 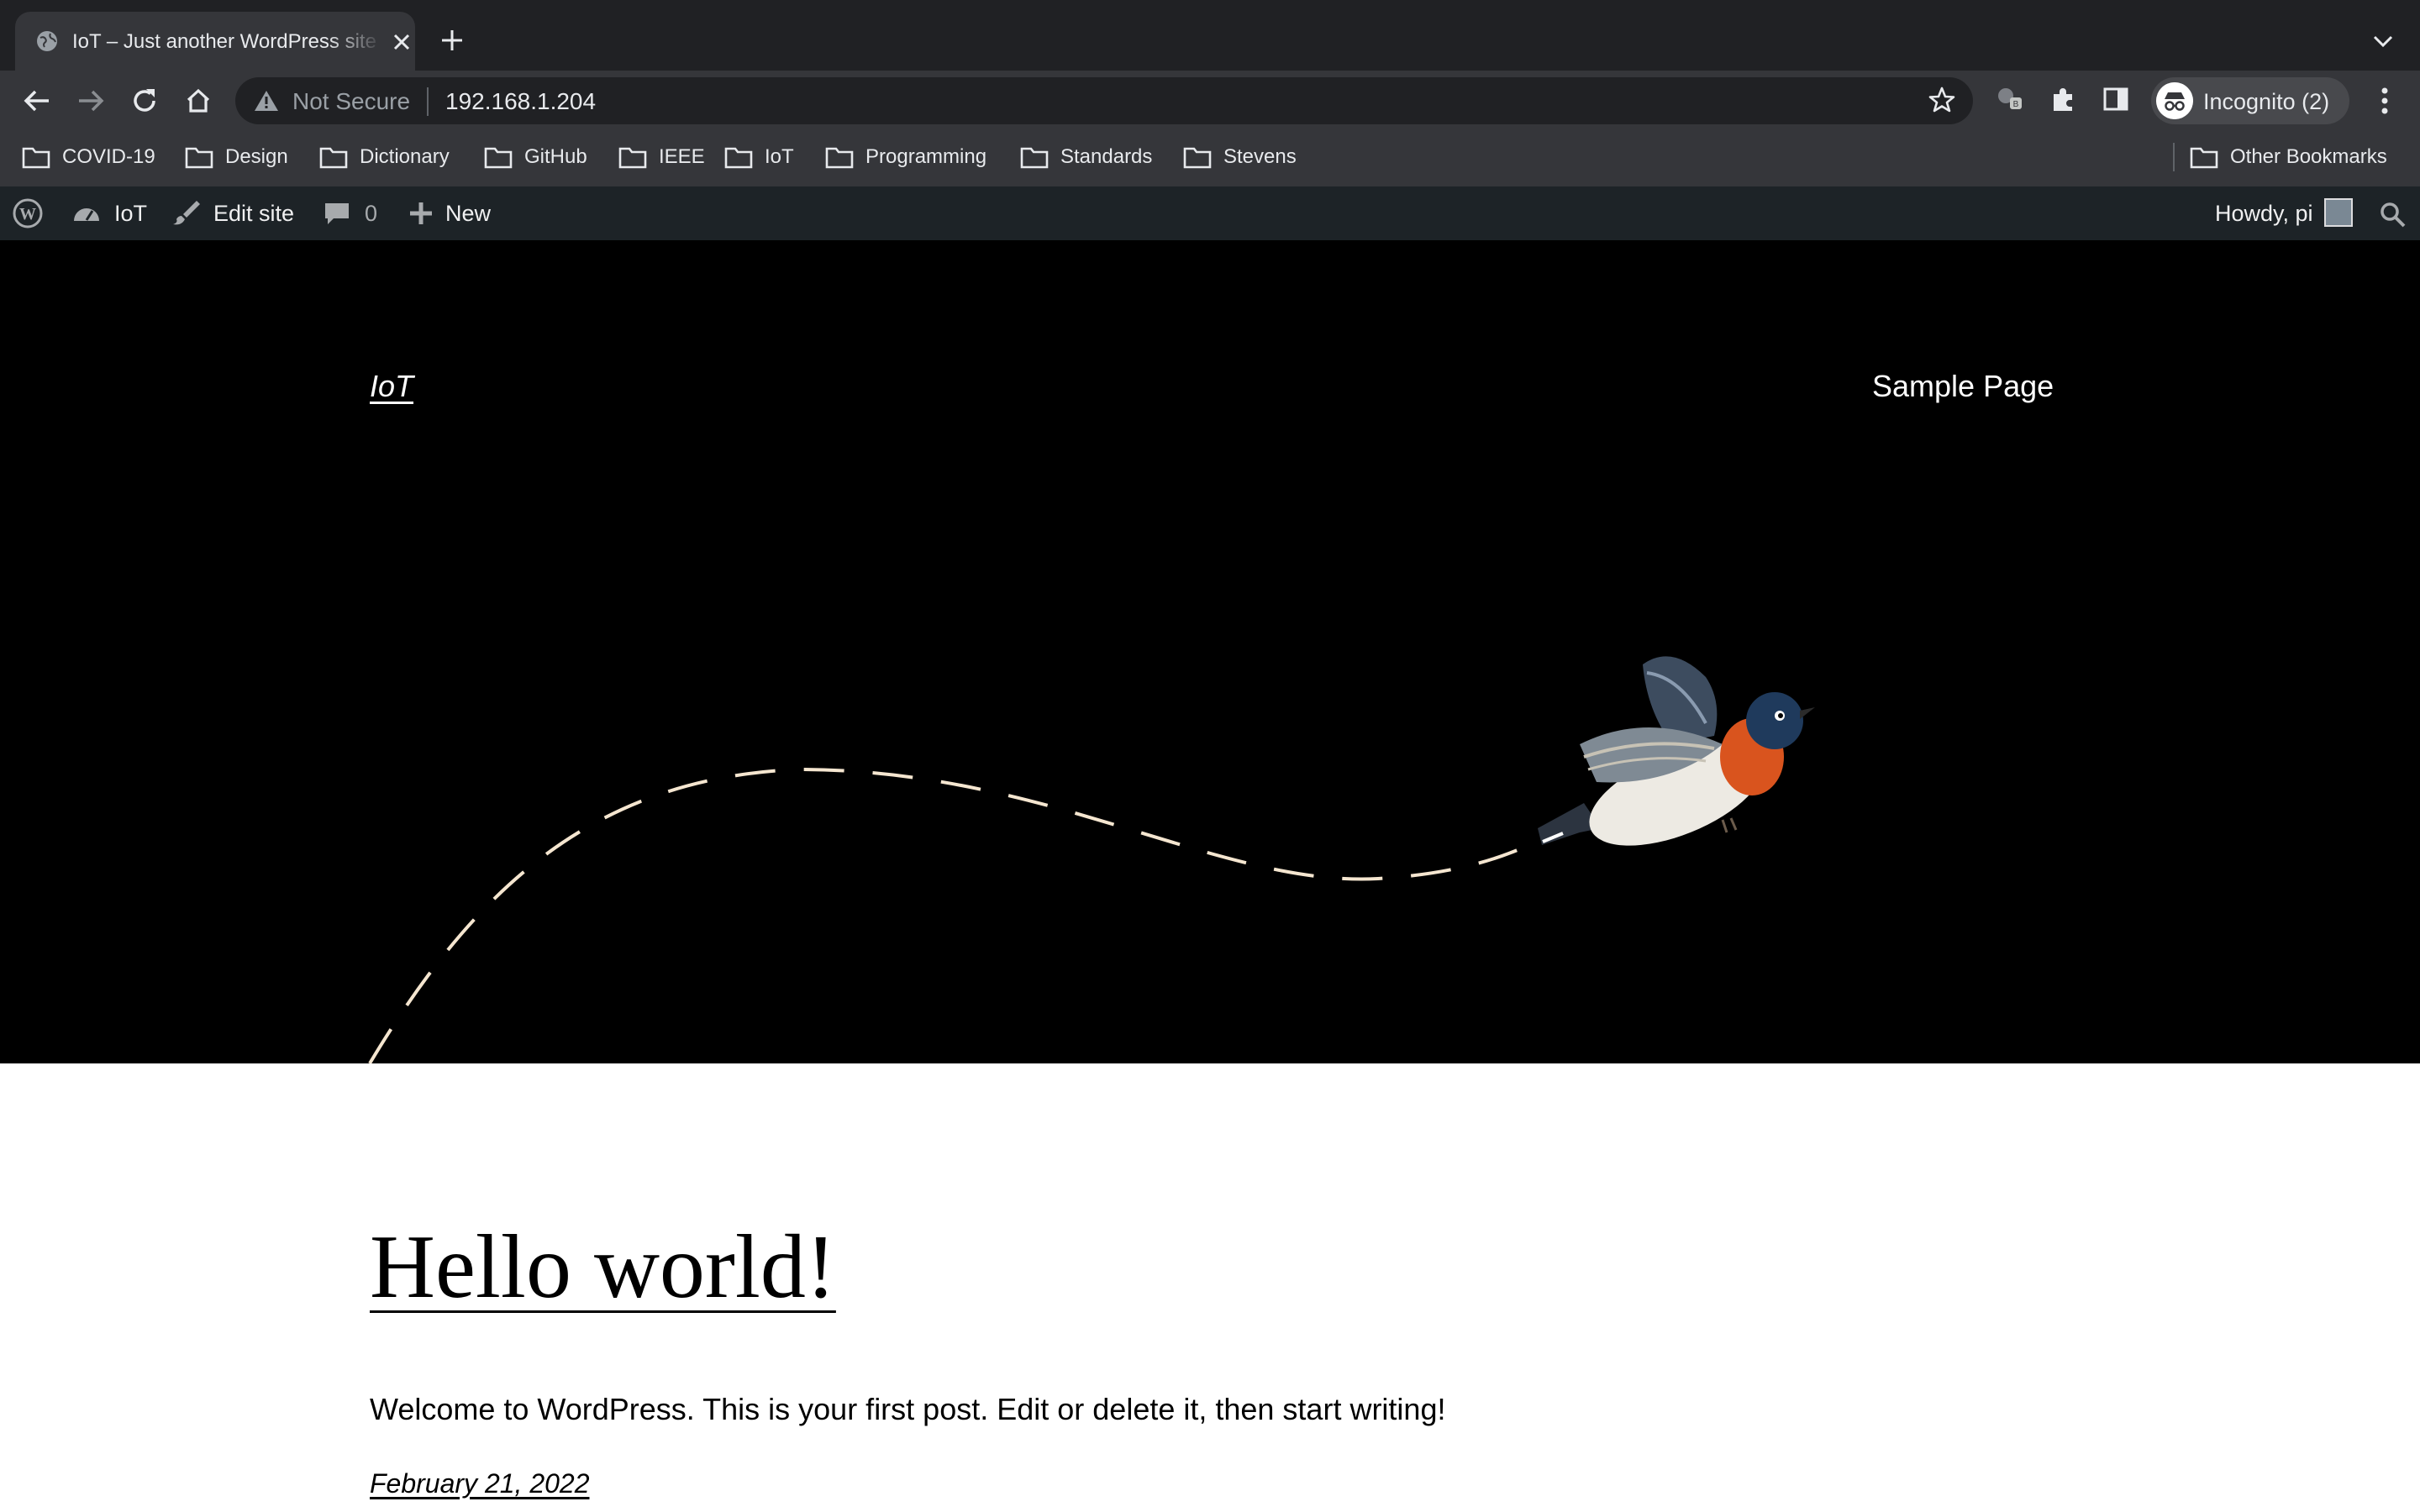 I want to click on extension-icon: B, so click(x=2010, y=99).